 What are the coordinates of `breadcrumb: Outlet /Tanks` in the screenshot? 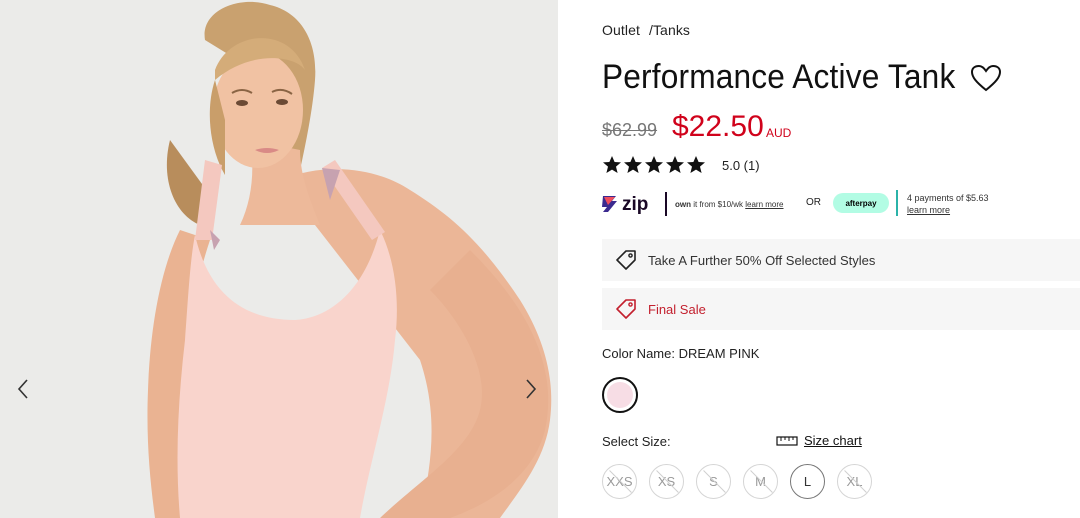 It's located at (646, 30).